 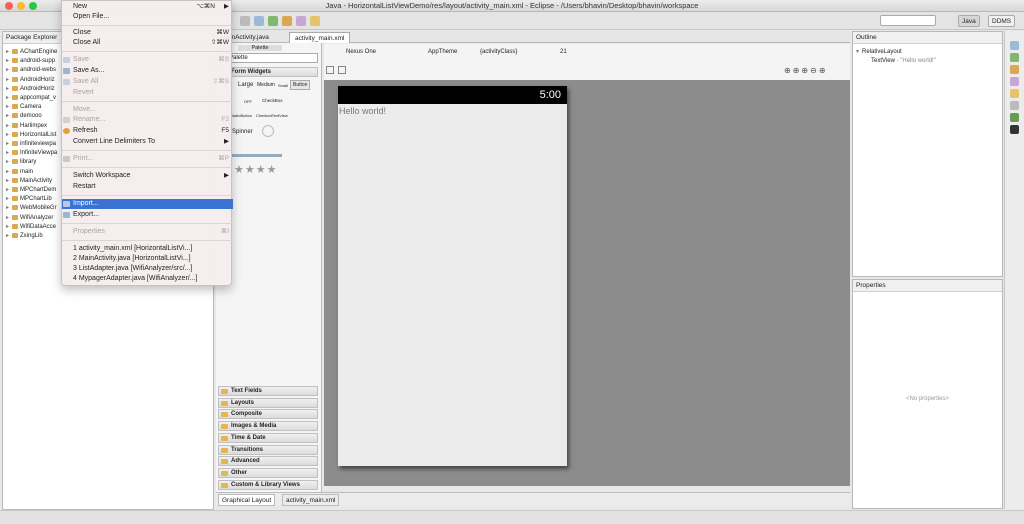 I want to click on menu-restart: Restart, so click(x=147, y=187).